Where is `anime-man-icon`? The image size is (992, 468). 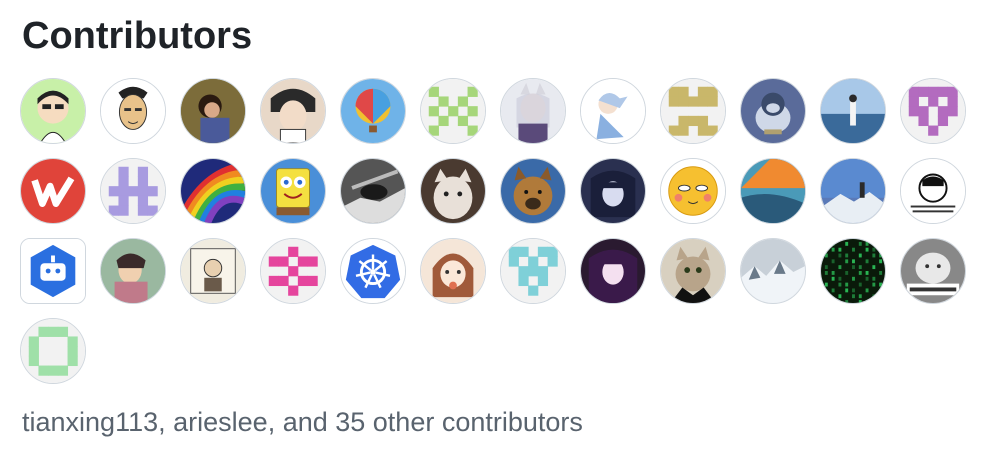
anime-man-icon is located at coordinates (293, 111).